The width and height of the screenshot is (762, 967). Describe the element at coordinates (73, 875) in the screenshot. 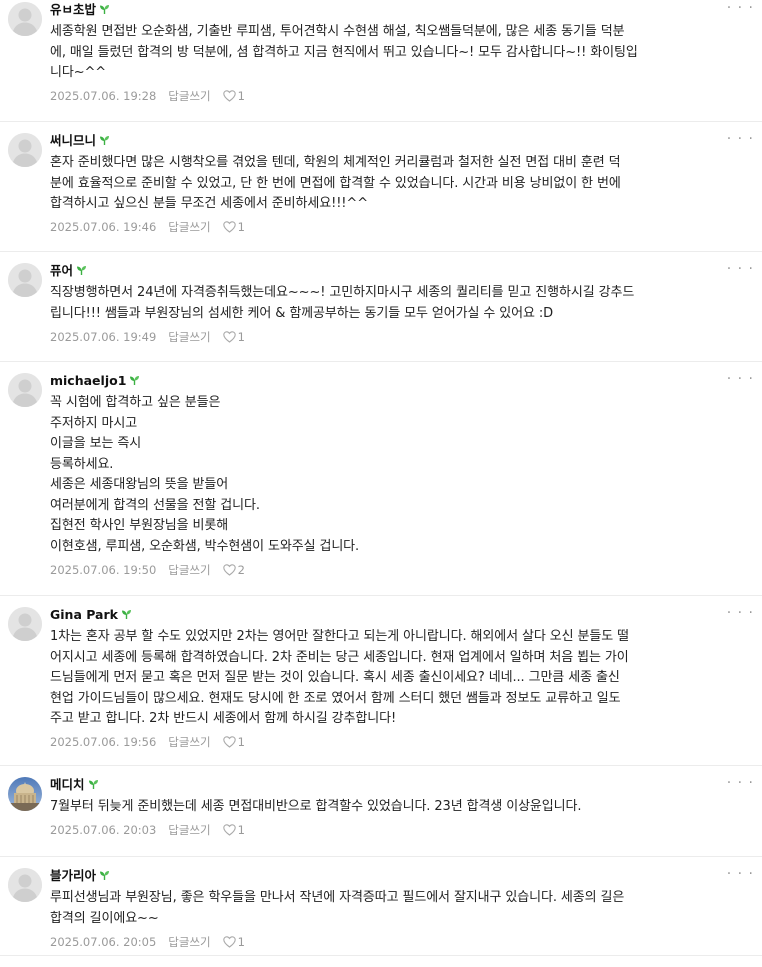

I see `nickname-text: 블가리아` at that location.